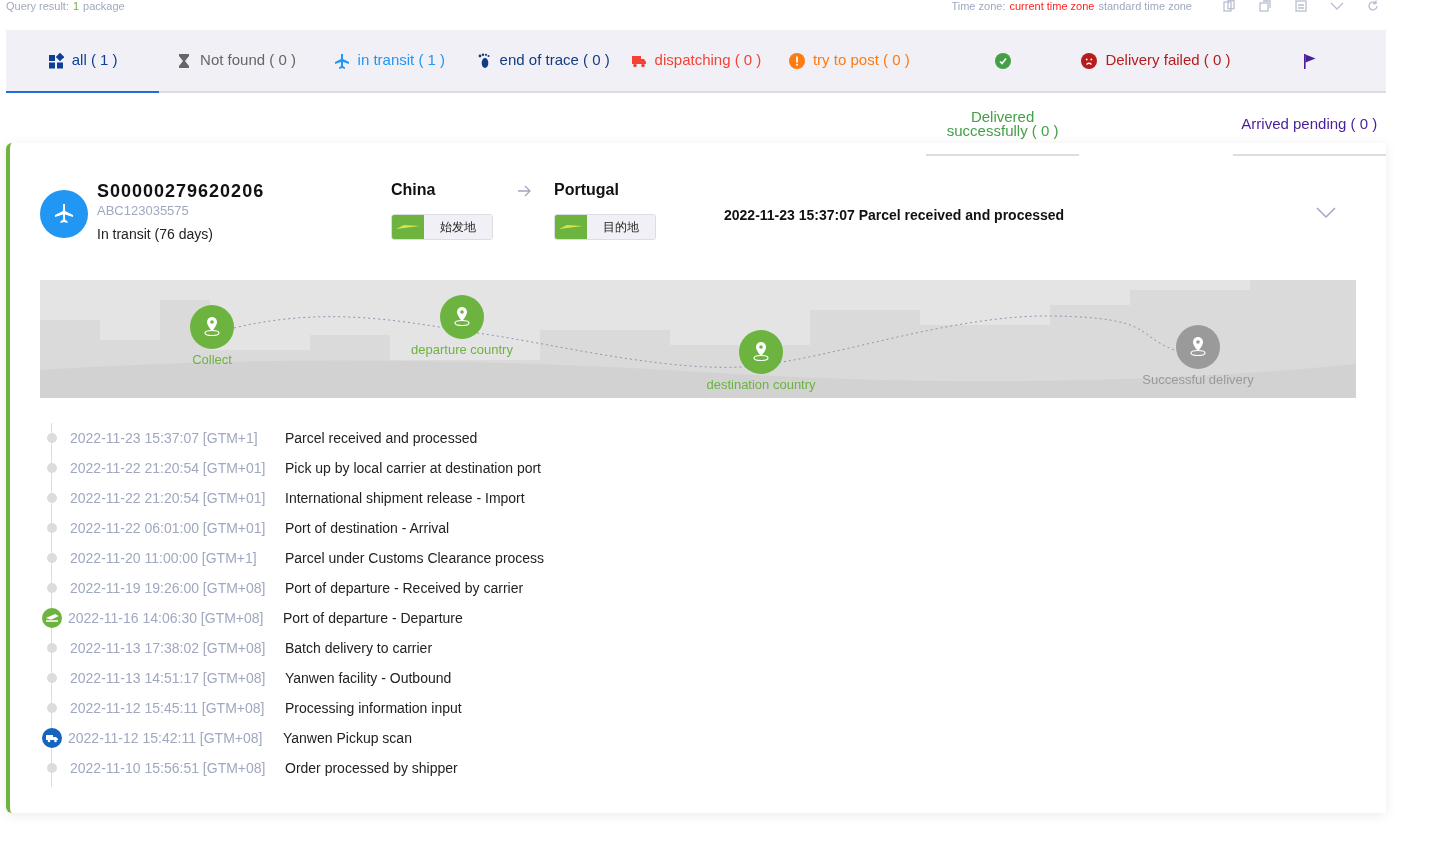 The width and height of the screenshot is (1440, 847). What do you see at coordinates (621, 227) in the screenshot?
I see `tag-text: 目的地` at bounding box center [621, 227].